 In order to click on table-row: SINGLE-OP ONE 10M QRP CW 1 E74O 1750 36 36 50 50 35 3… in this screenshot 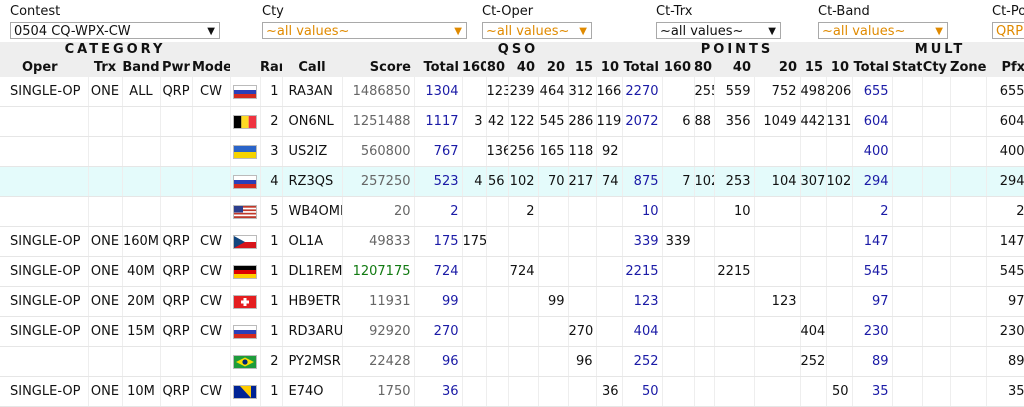, I will do `click(512, 391)`.